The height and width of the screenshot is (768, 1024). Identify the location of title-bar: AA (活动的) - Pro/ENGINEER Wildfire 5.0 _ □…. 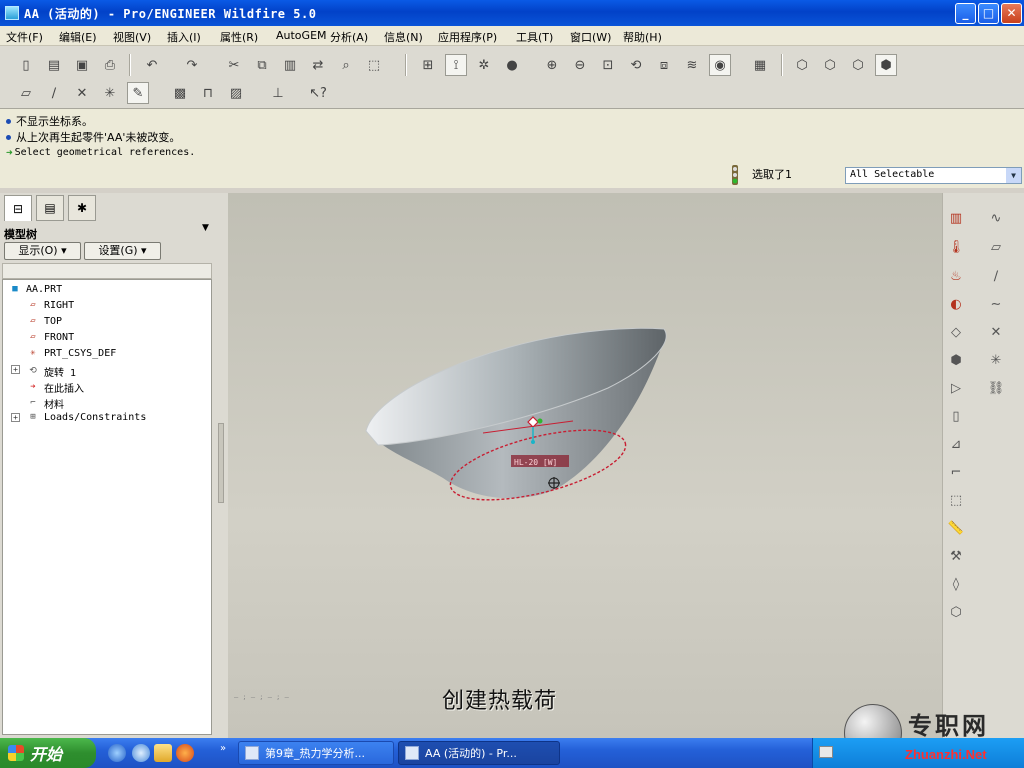
(512, 13).